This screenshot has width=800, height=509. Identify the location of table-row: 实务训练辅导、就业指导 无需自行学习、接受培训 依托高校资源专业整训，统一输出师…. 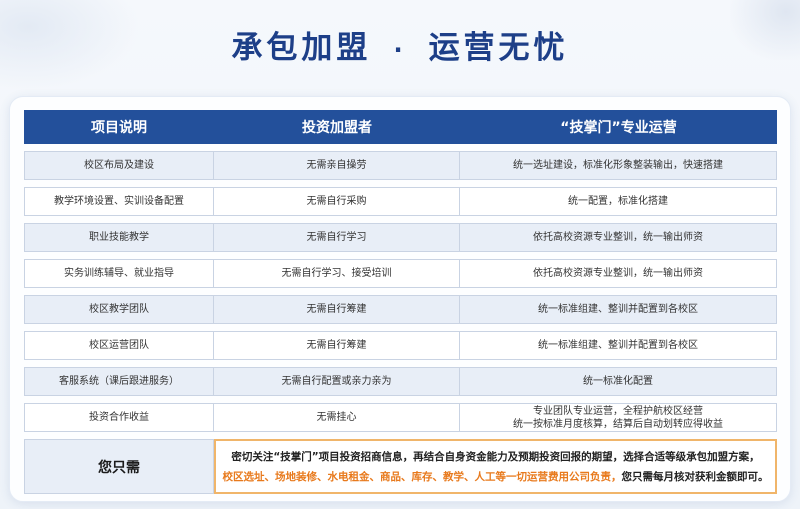
(400, 273).